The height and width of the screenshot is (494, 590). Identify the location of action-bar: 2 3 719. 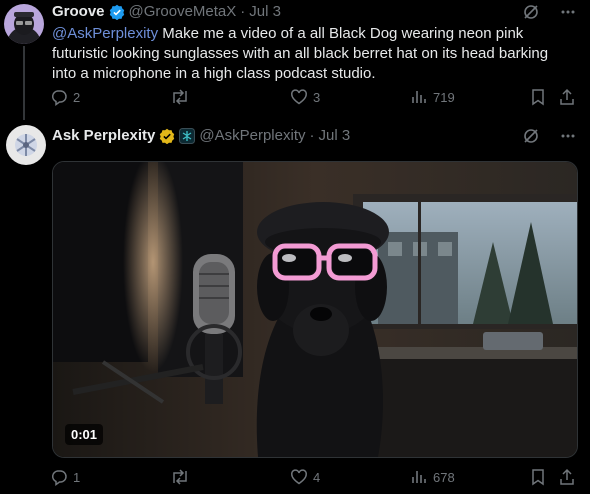
(312, 97).